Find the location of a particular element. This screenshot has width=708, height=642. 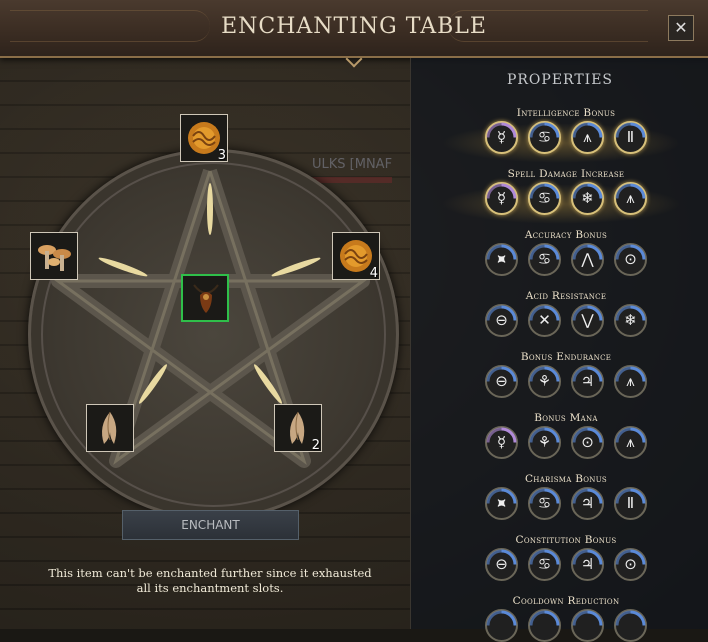

amulet-icon is located at coordinates (206, 298).